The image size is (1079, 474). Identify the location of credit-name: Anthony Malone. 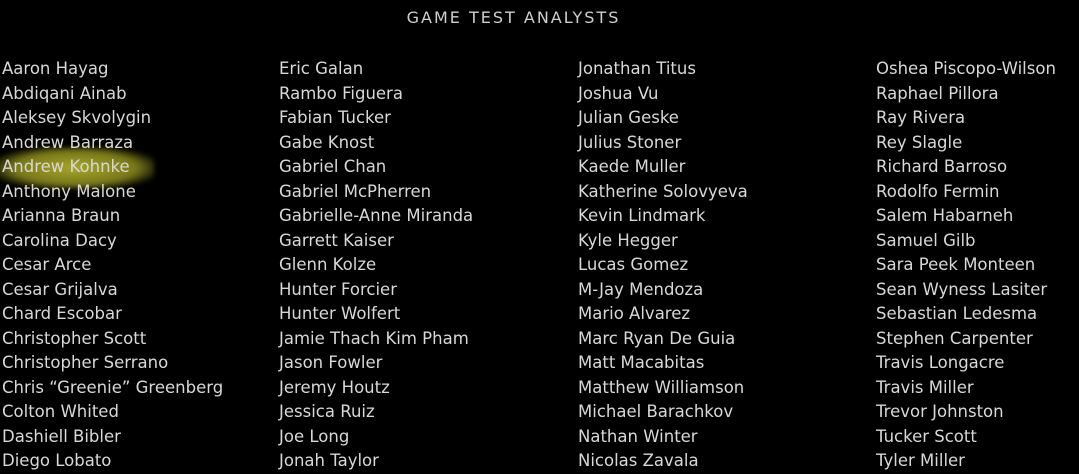
(69, 191).